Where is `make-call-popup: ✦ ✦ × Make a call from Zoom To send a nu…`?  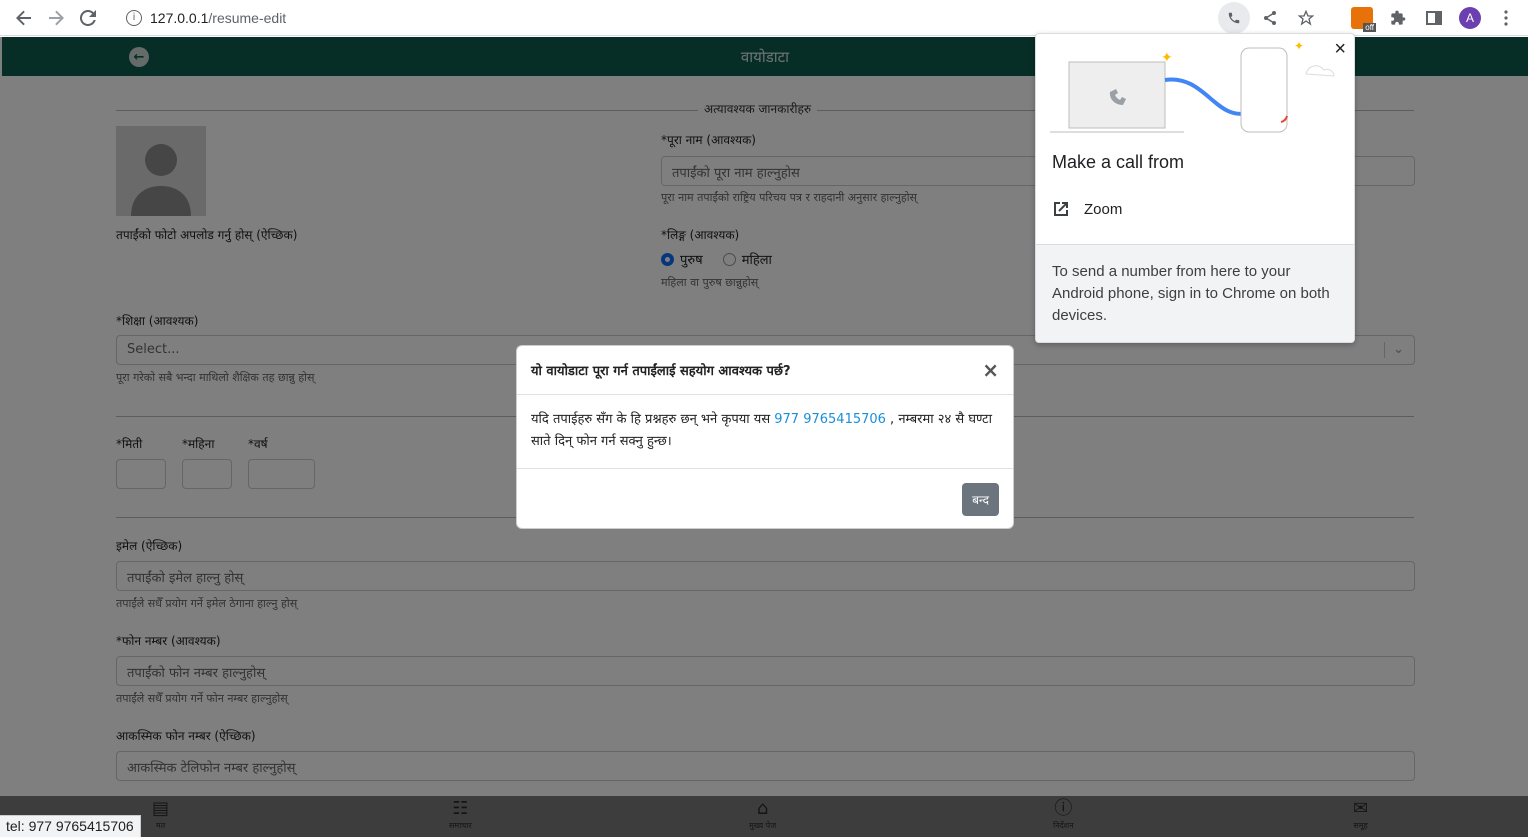 make-call-popup: ✦ ✦ × Make a call from Zoom To send a nu… is located at coordinates (1195, 188).